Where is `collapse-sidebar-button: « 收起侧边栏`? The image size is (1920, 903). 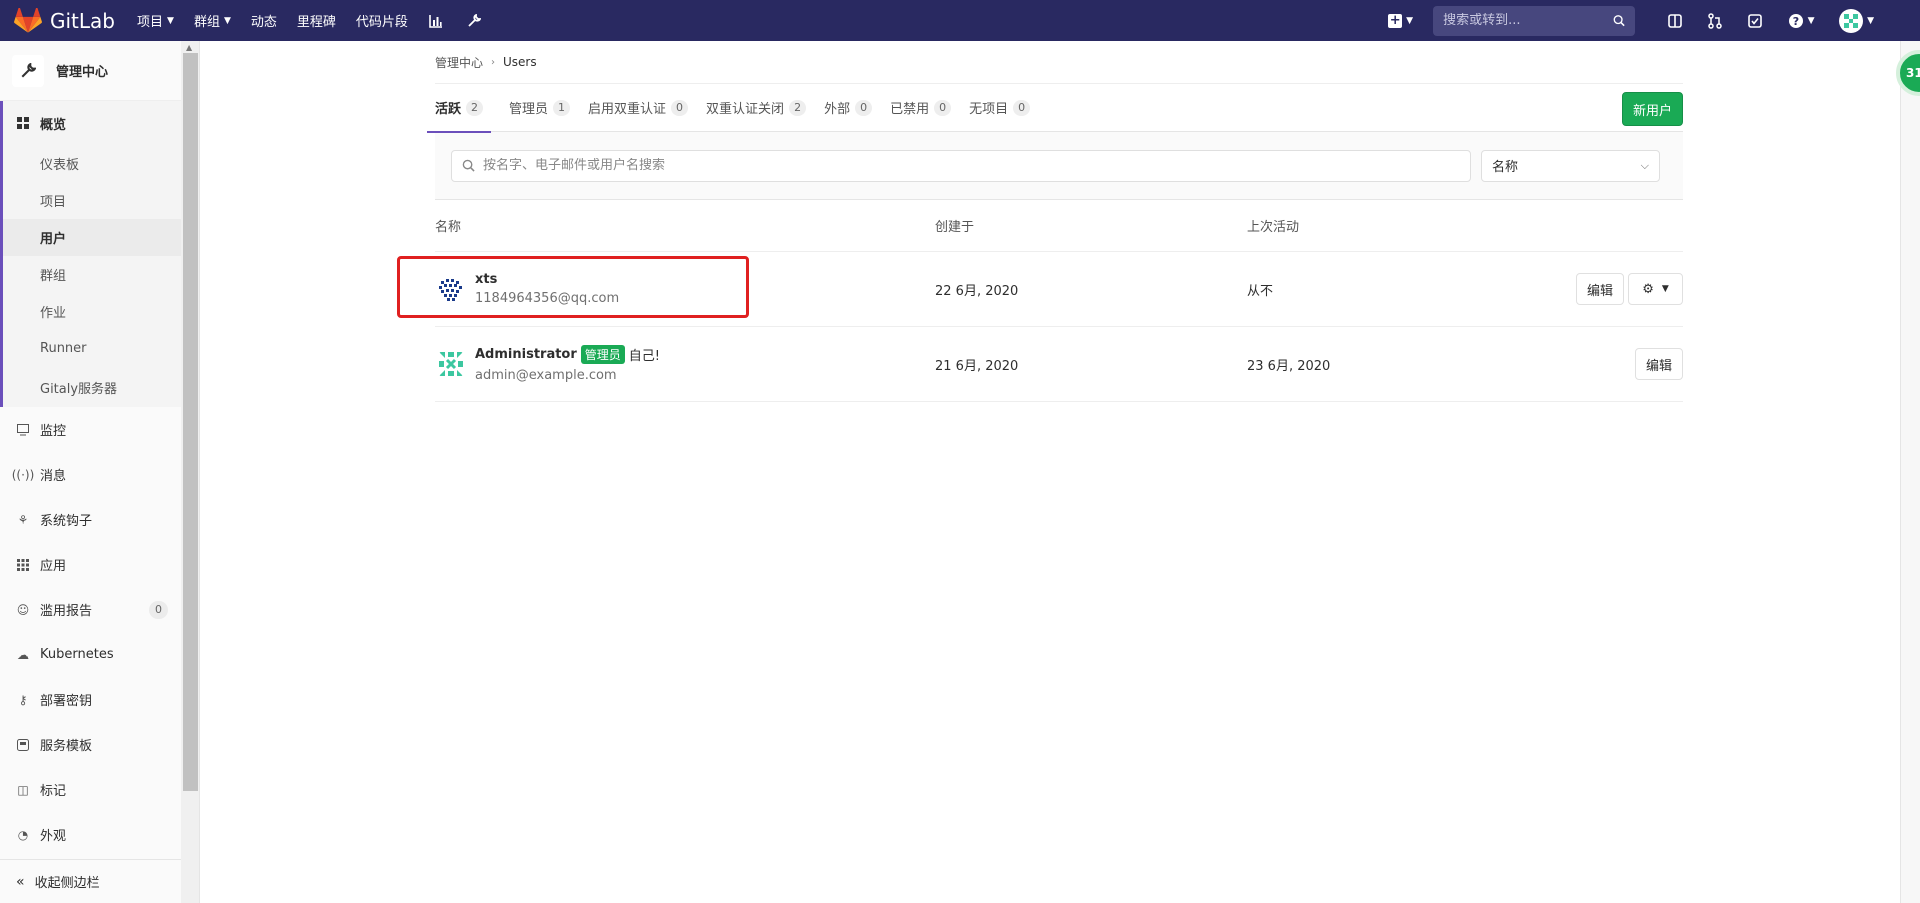 collapse-sidebar-button: « 收起侧边栏 is located at coordinates (91, 881).